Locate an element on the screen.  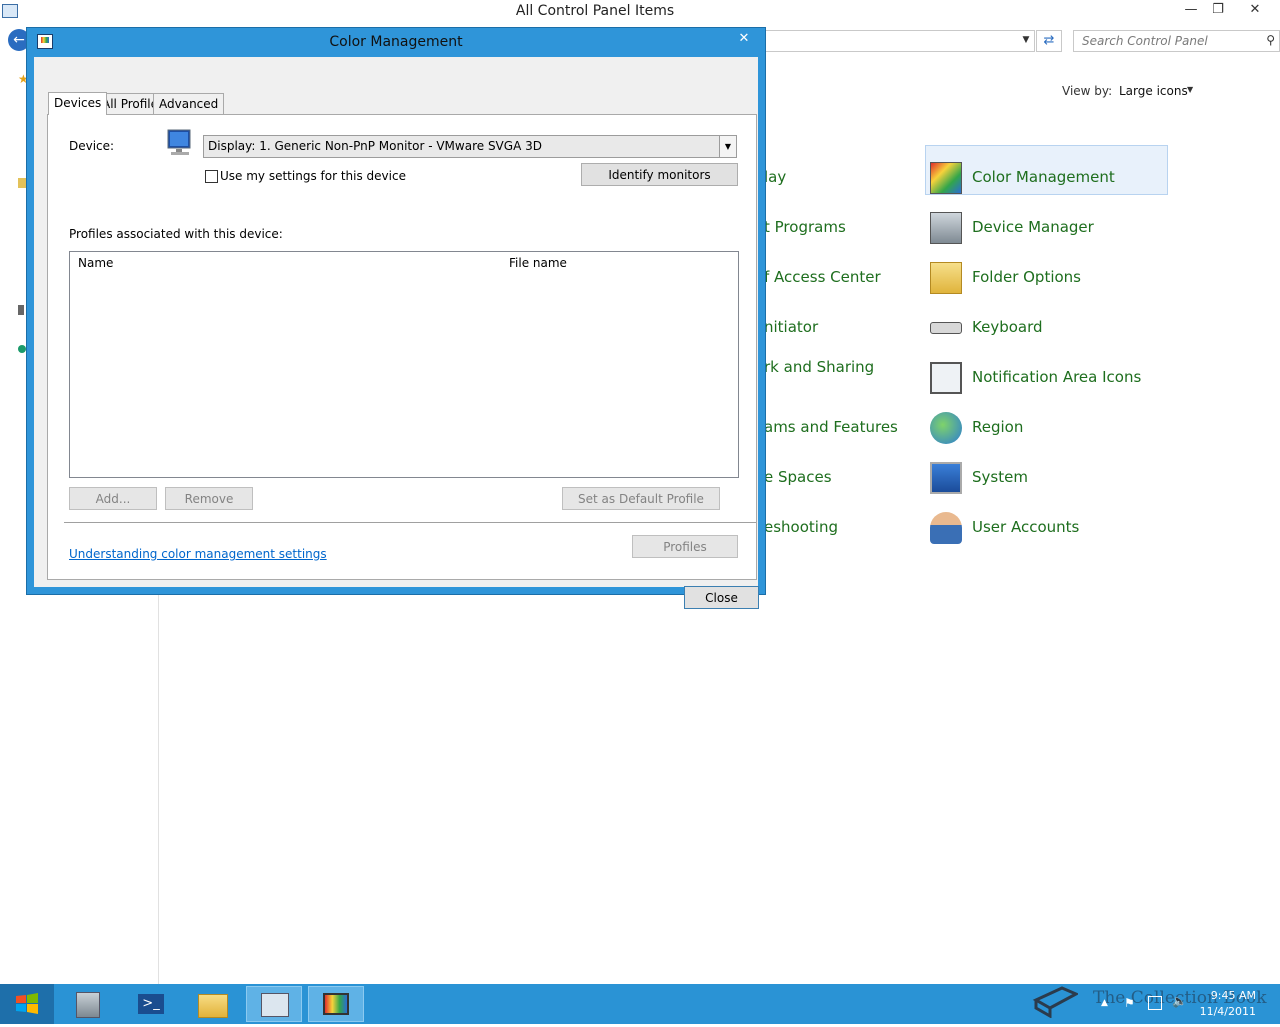
tray-time: 9:45 AM is located at coordinates (1230, 995).